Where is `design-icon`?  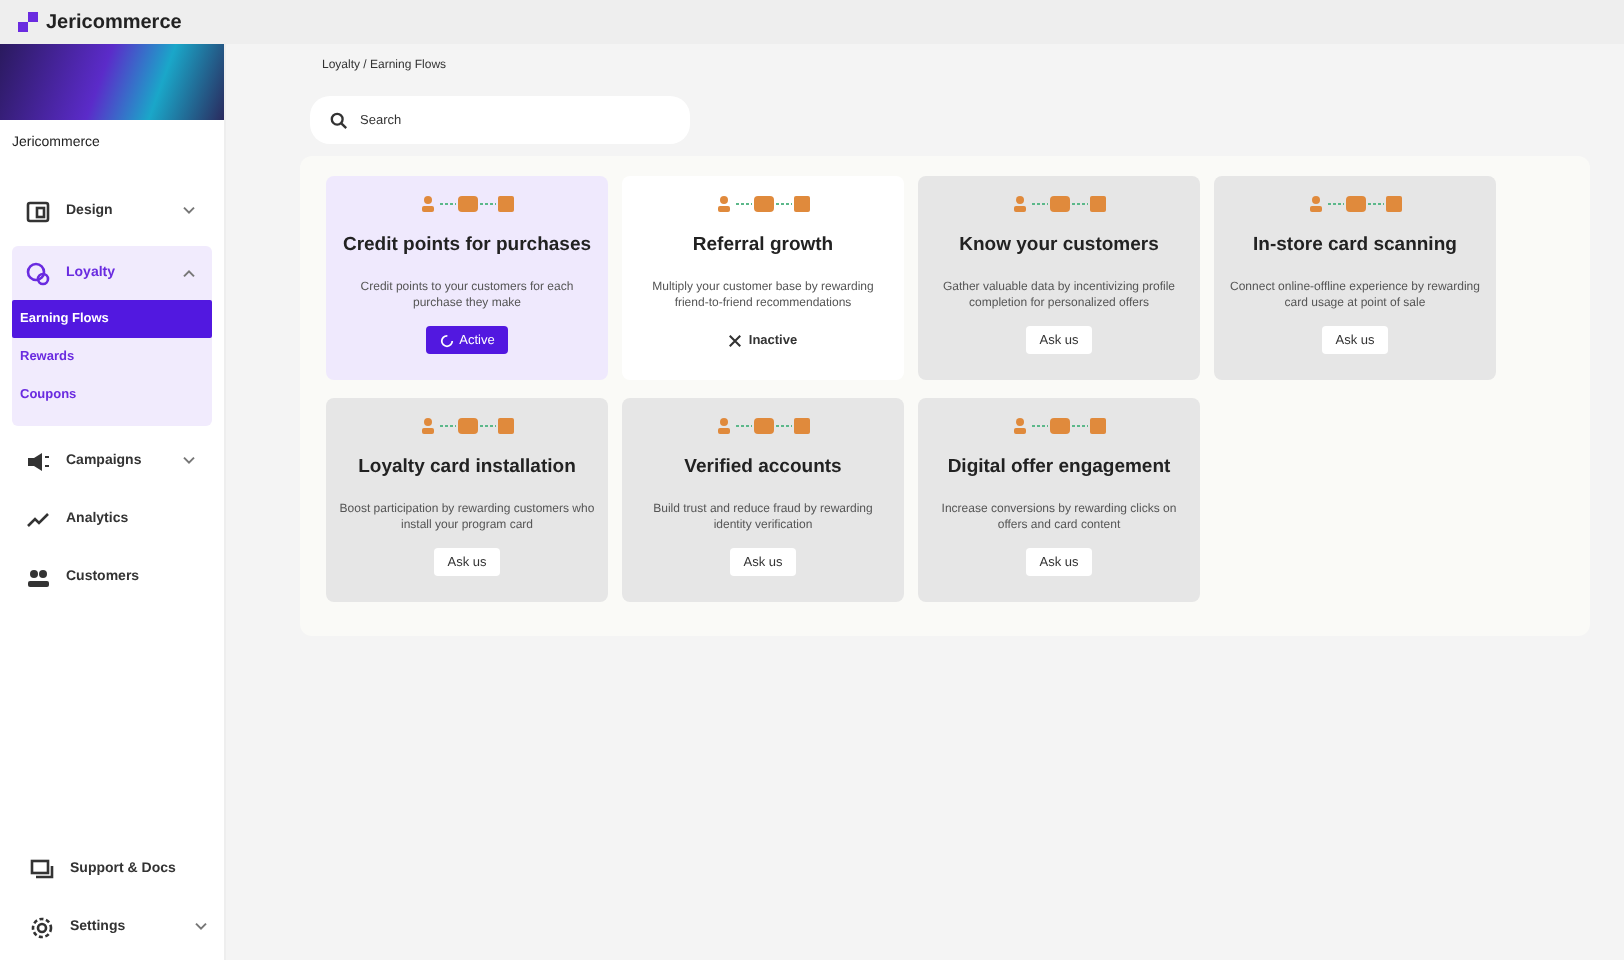 design-icon is located at coordinates (38, 211).